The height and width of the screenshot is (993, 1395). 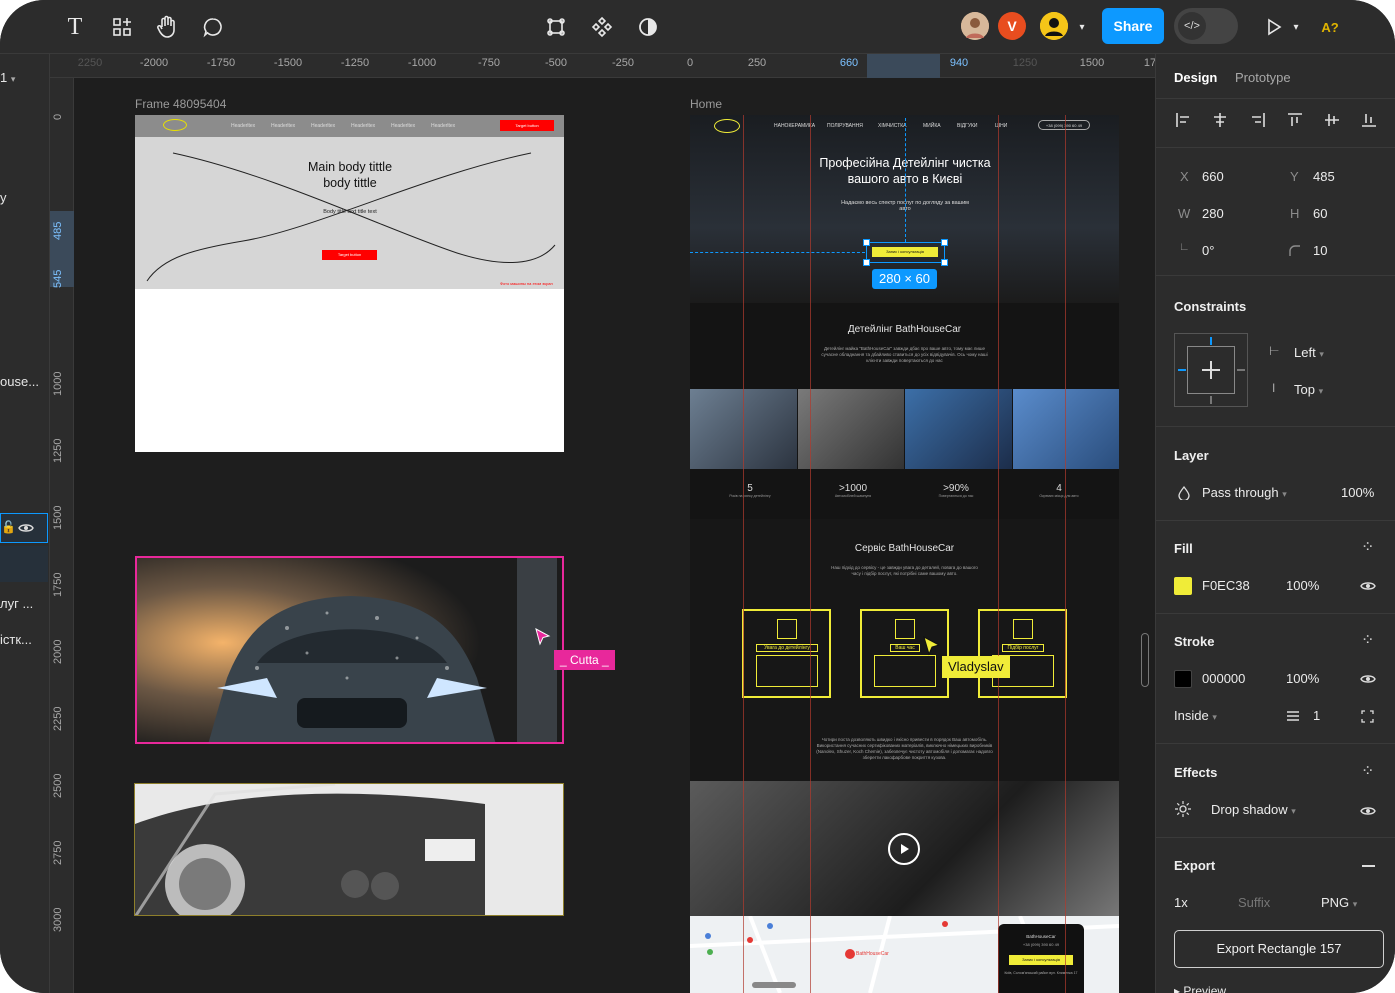 What do you see at coordinates (1295, 120) in the screenshot?
I see `align-top-icon` at bounding box center [1295, 120].